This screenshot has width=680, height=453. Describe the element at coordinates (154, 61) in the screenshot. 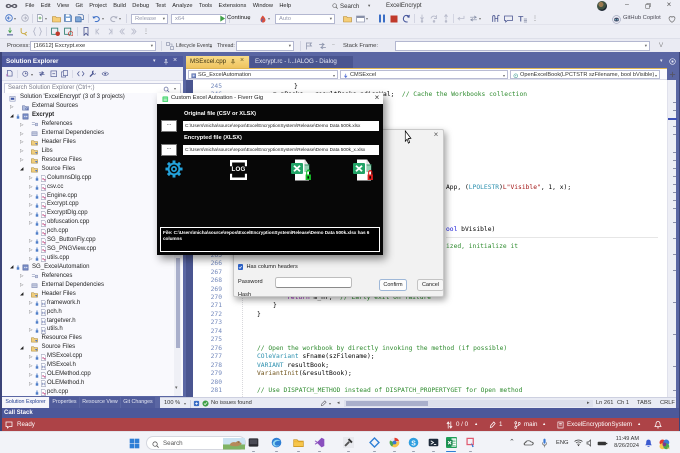

I see `panel-menu-caret: ▾` at that location.